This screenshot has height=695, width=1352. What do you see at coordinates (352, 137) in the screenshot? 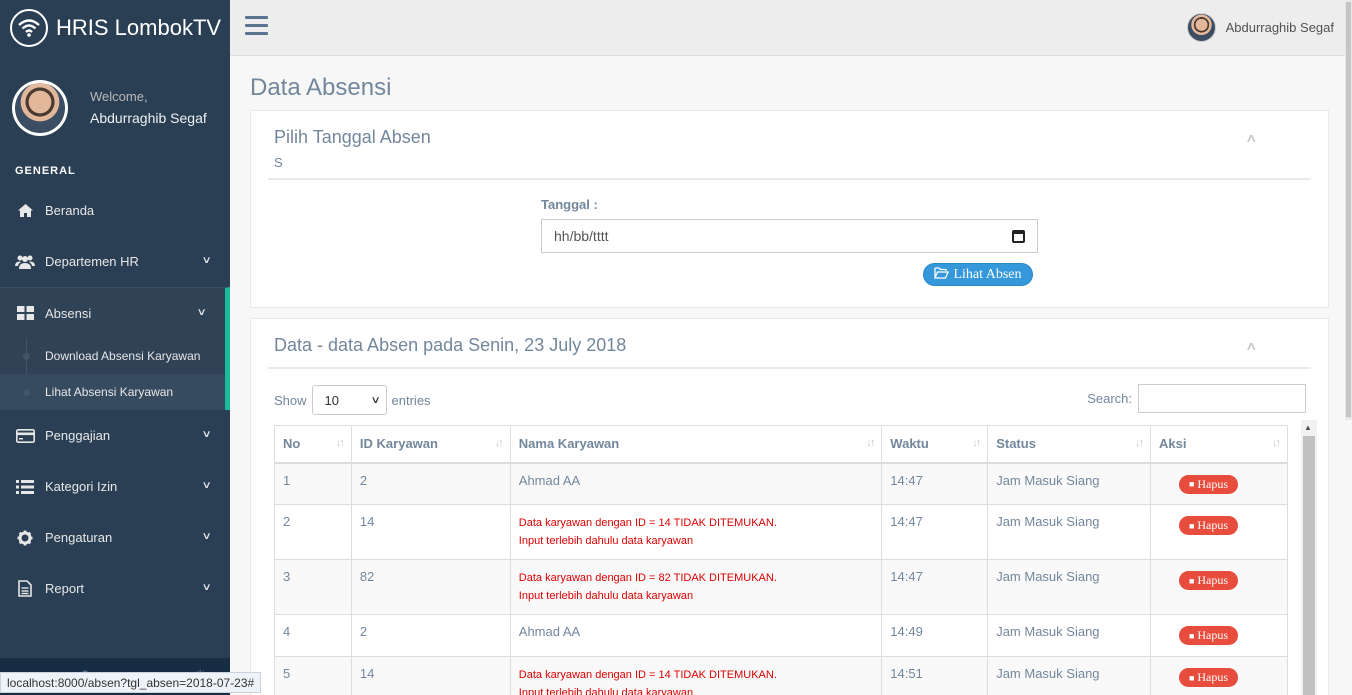
I see `date-panel-title: Pilih Tanggal Absen` at bounding box center [352, 137].